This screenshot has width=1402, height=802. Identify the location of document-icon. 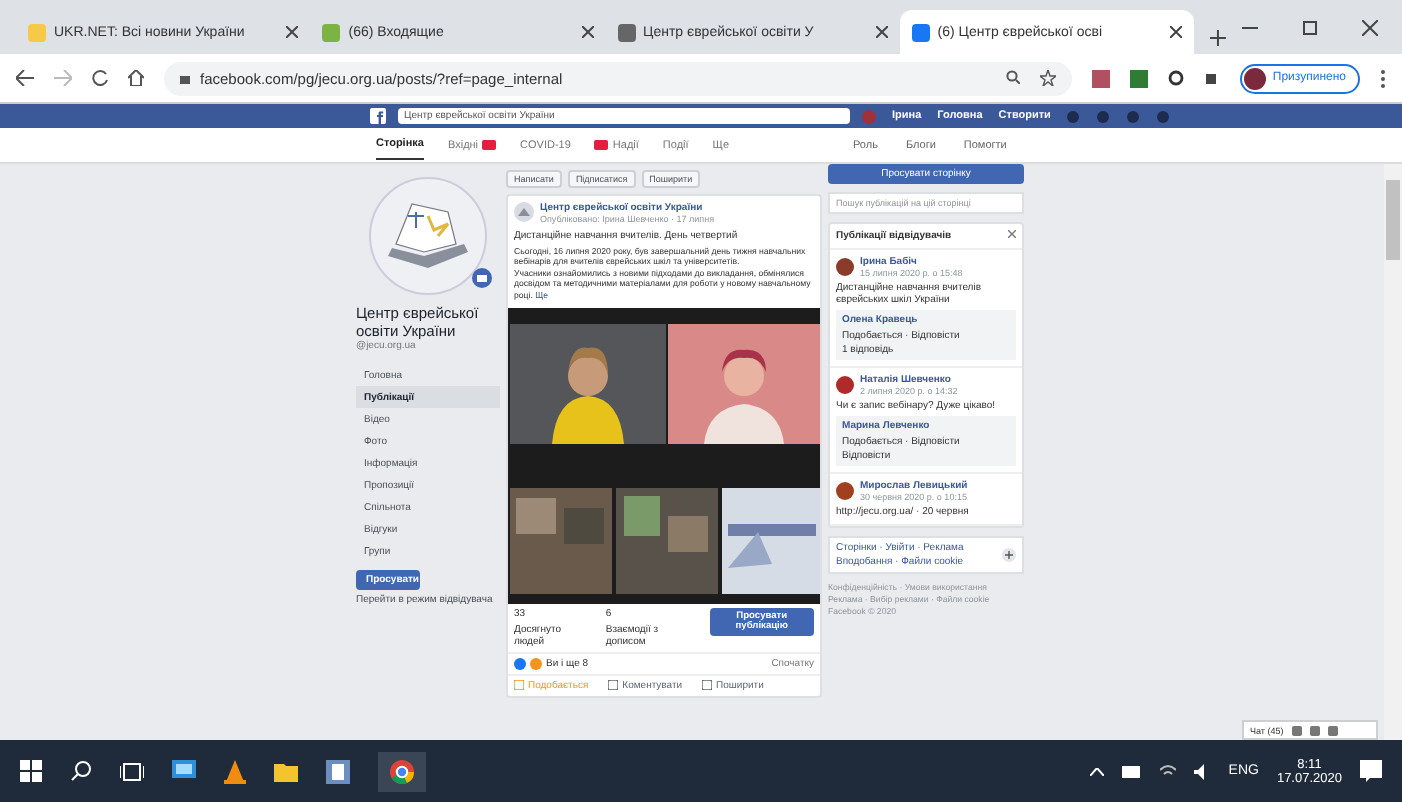
(338, 771).